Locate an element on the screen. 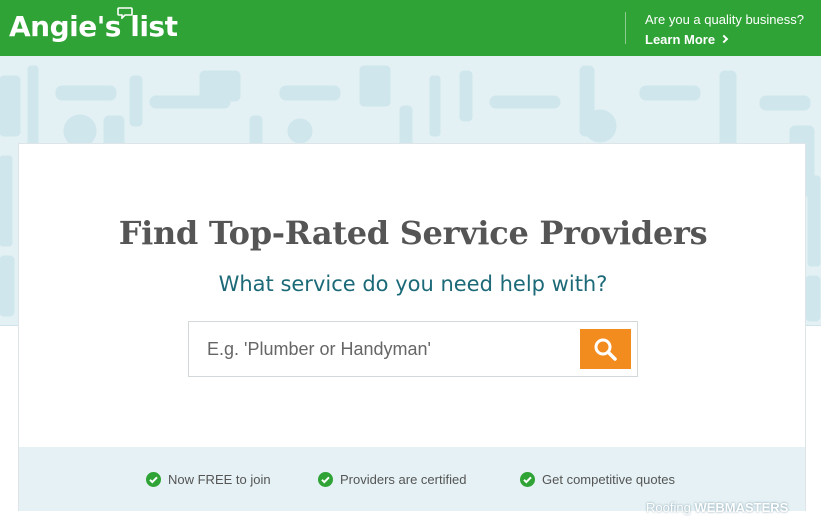 The height and width of the screenshot is (526, 821). page-title: Find Top-Rated Service Providers is located at coordinates (413, 233).